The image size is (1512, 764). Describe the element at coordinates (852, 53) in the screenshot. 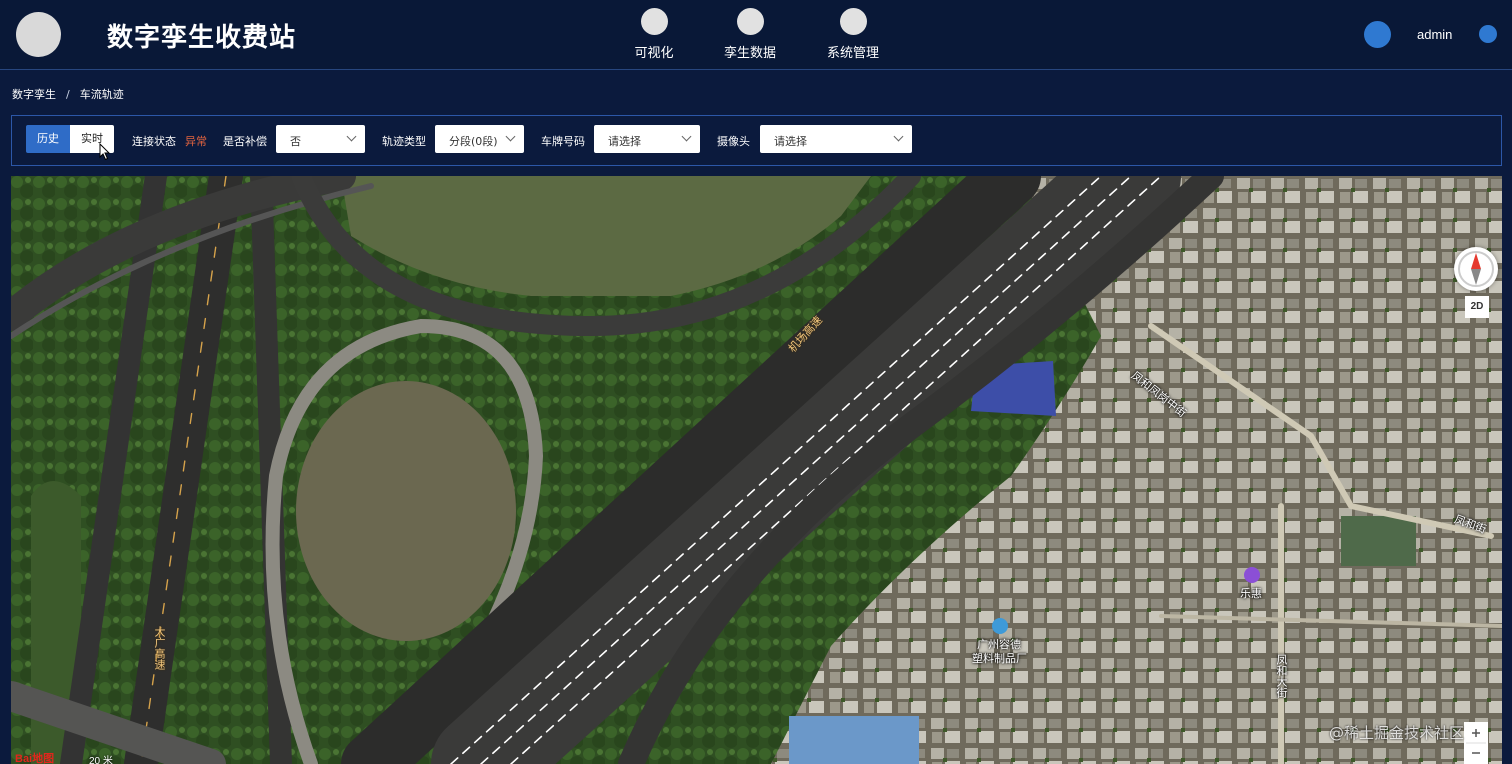

I see `nav-system-management-label: 系统管理` at that location.